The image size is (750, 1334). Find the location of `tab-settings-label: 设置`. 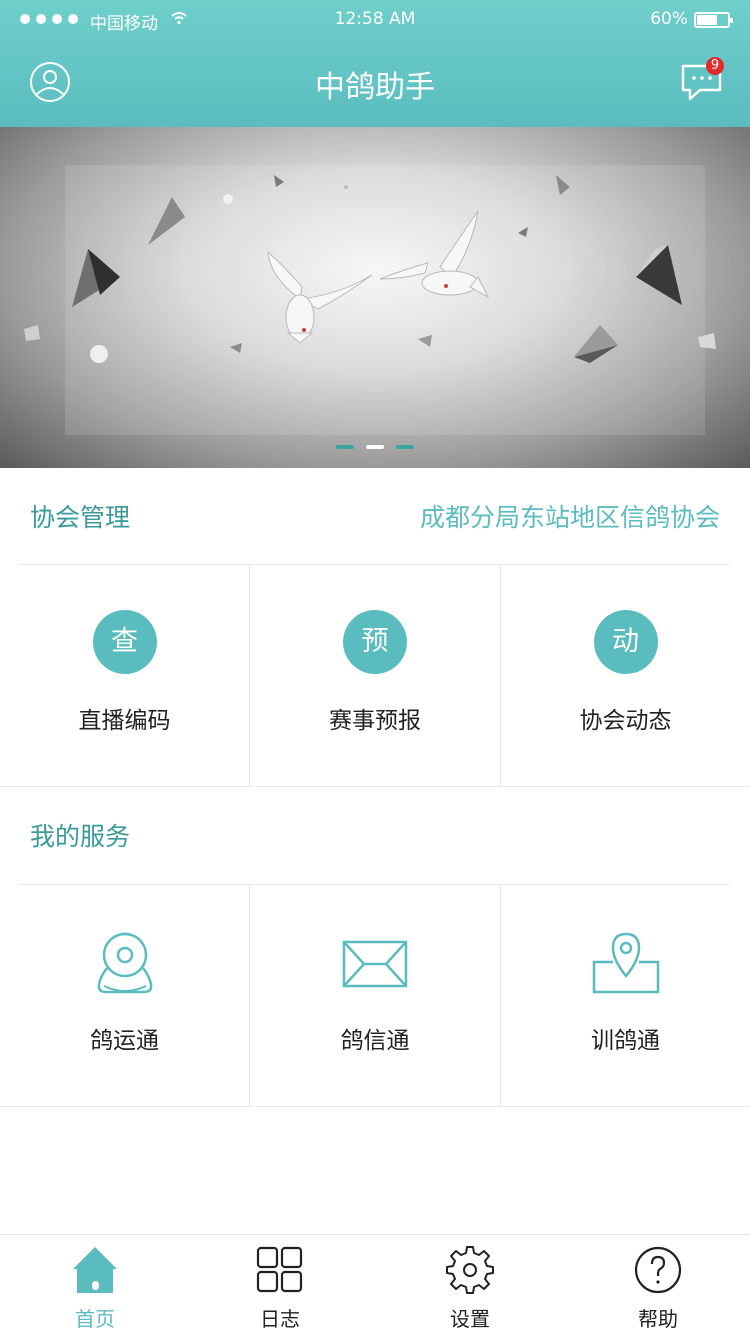

tab-settings-label: 设置 is located at coordinates (470, 1319).